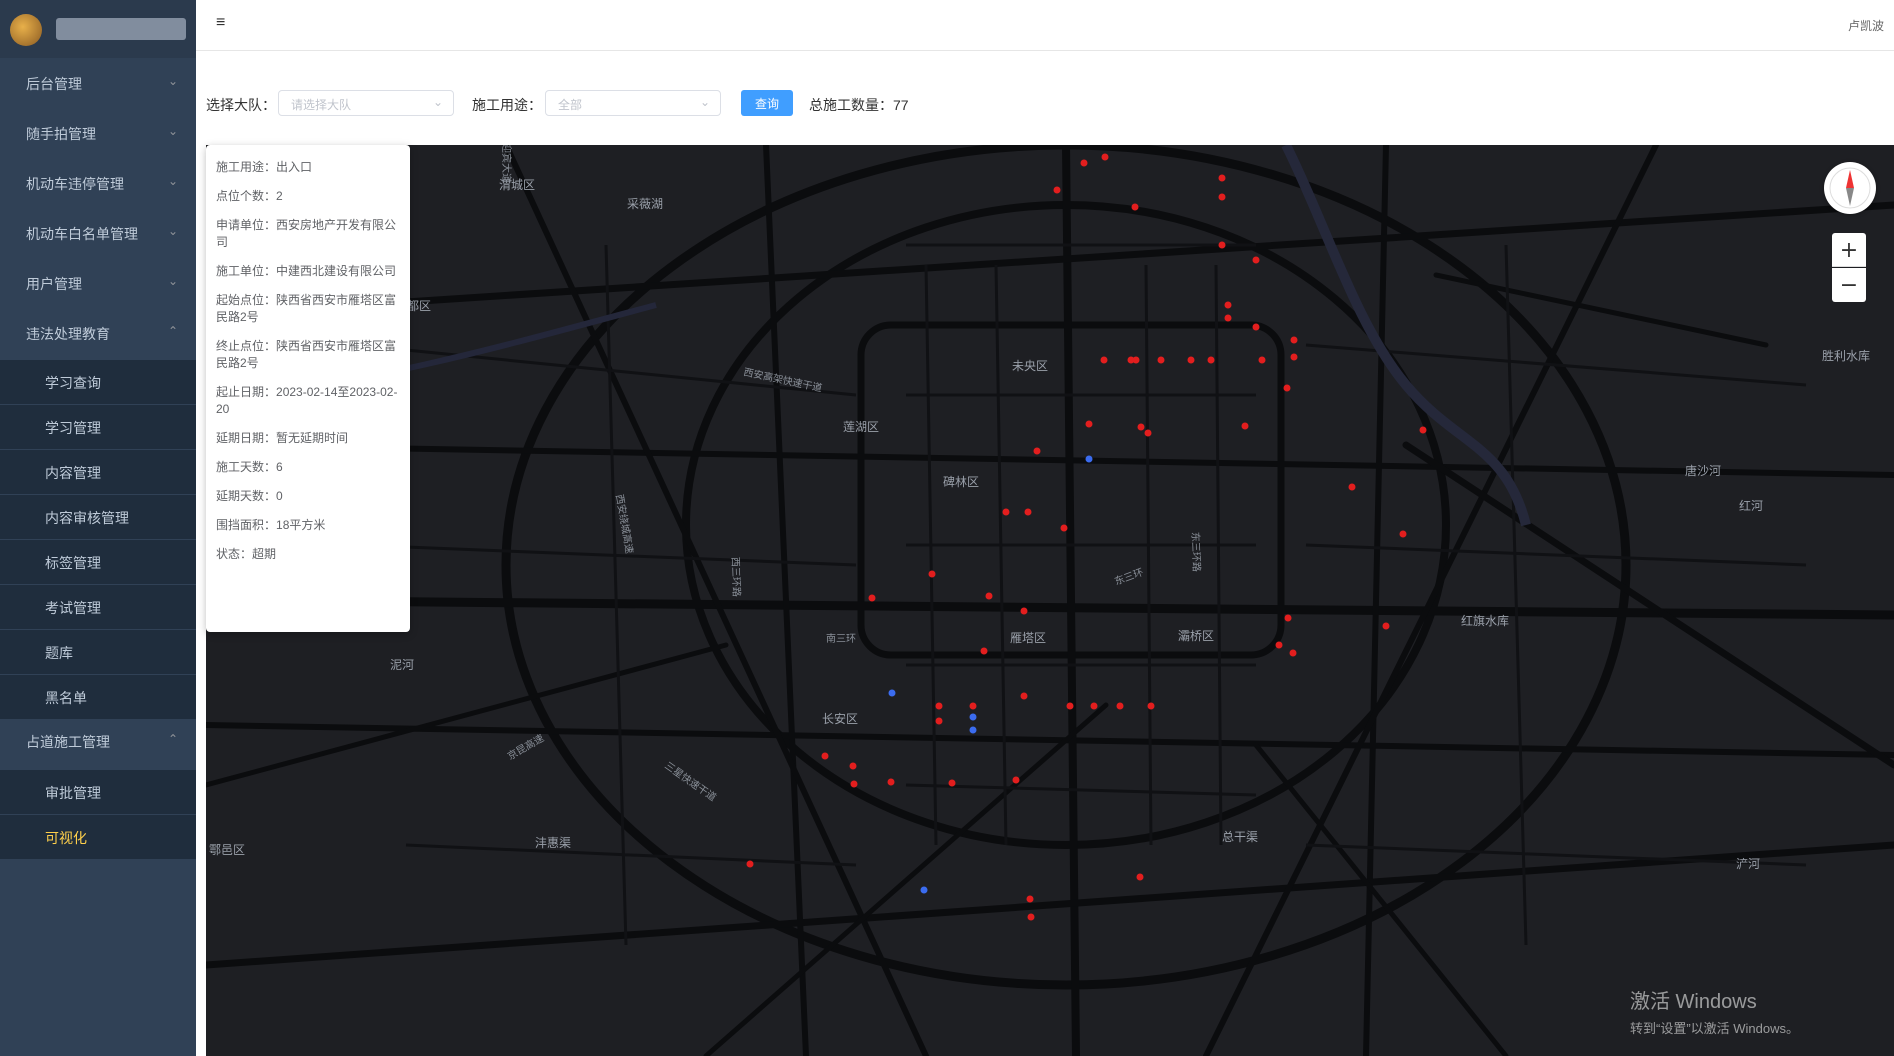  I want to click on info-row: 状态：超期, so click(308, 554).